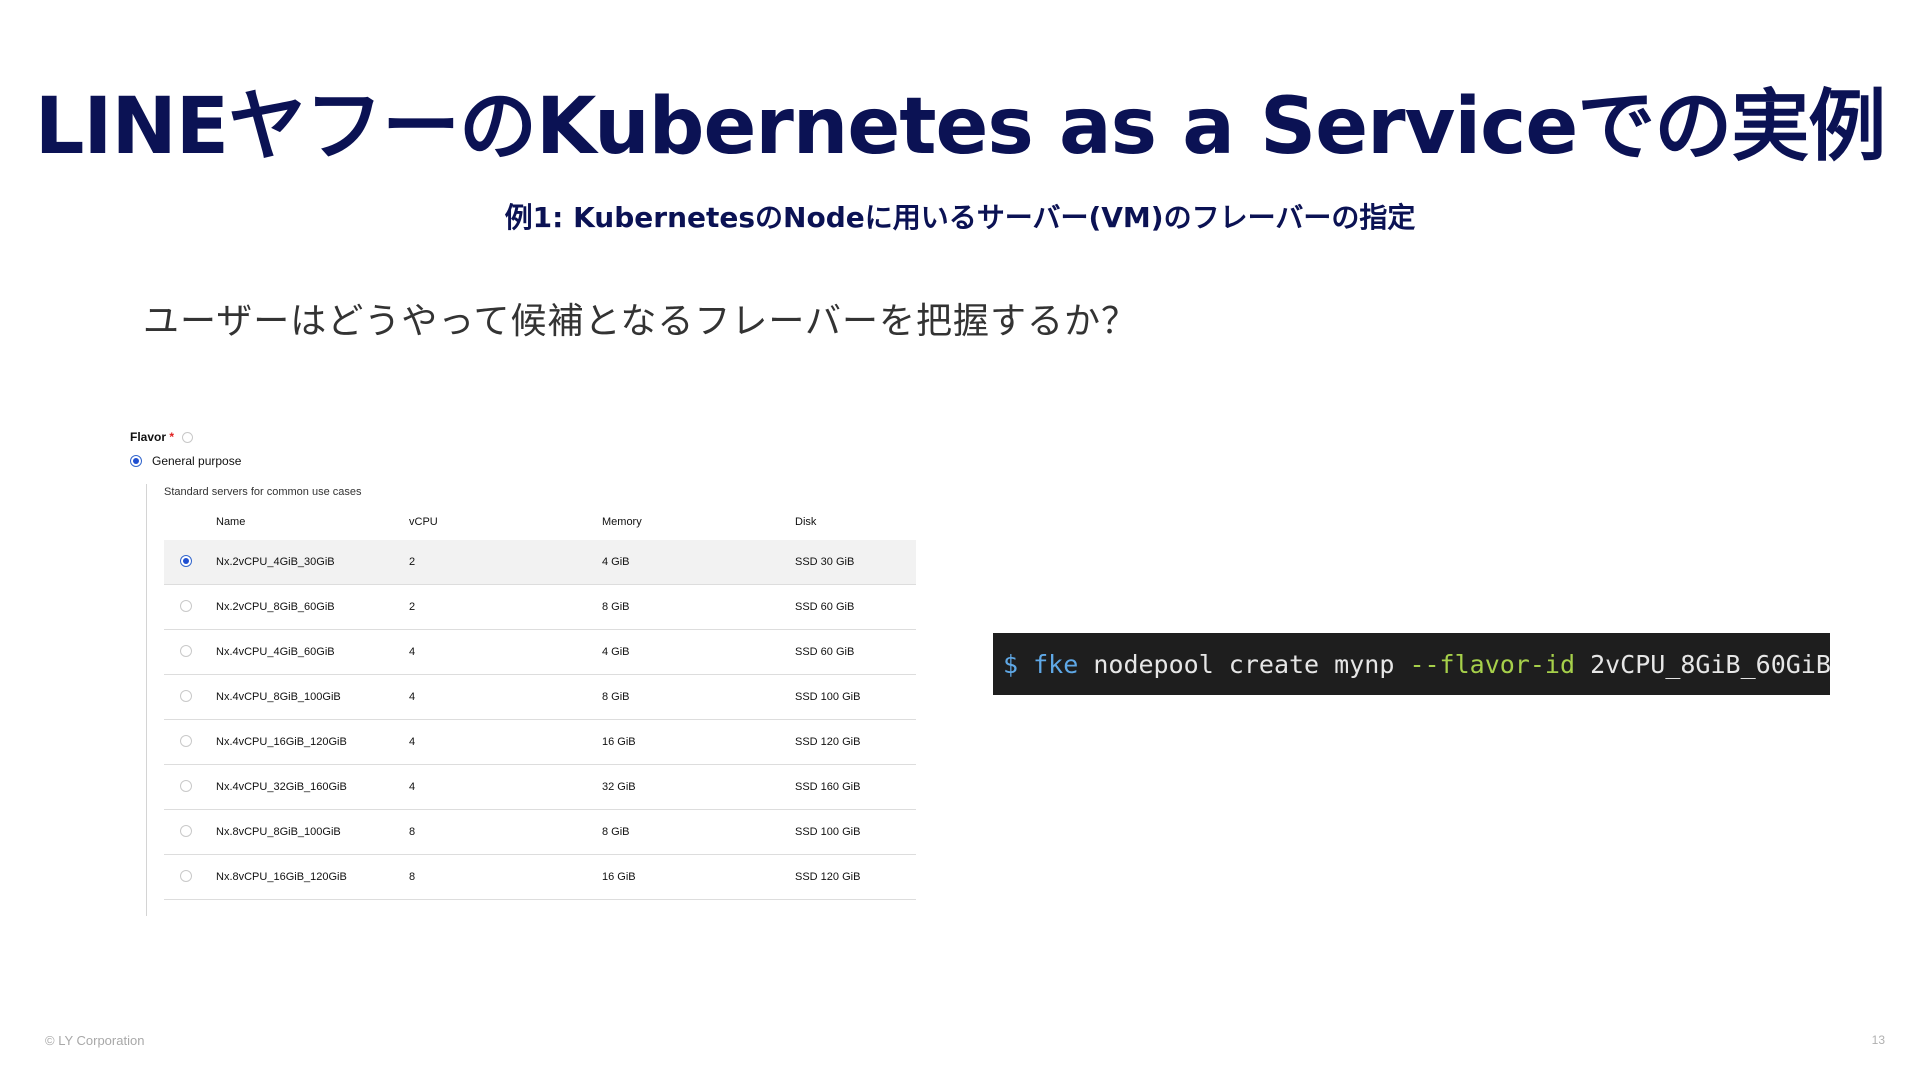 This screenshot has height=1080, width=1920. What do you see at coordinates (312, 787) in the screenshot?
I see `flavor-name-cell: Nx.4vCPU_32GiB_160GiB` at bounding box center [312, 787].